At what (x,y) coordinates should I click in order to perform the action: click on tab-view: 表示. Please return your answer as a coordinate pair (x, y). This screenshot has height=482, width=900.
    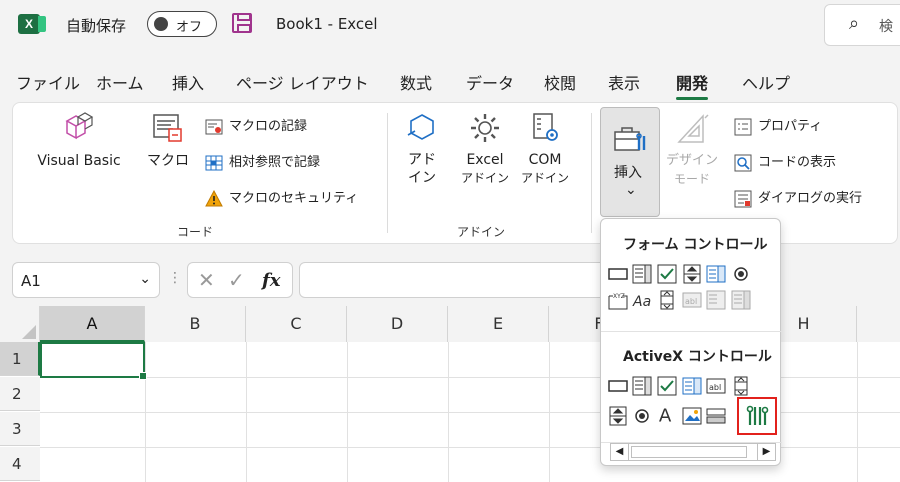
    Looking at the image, I should click on (624, 82).